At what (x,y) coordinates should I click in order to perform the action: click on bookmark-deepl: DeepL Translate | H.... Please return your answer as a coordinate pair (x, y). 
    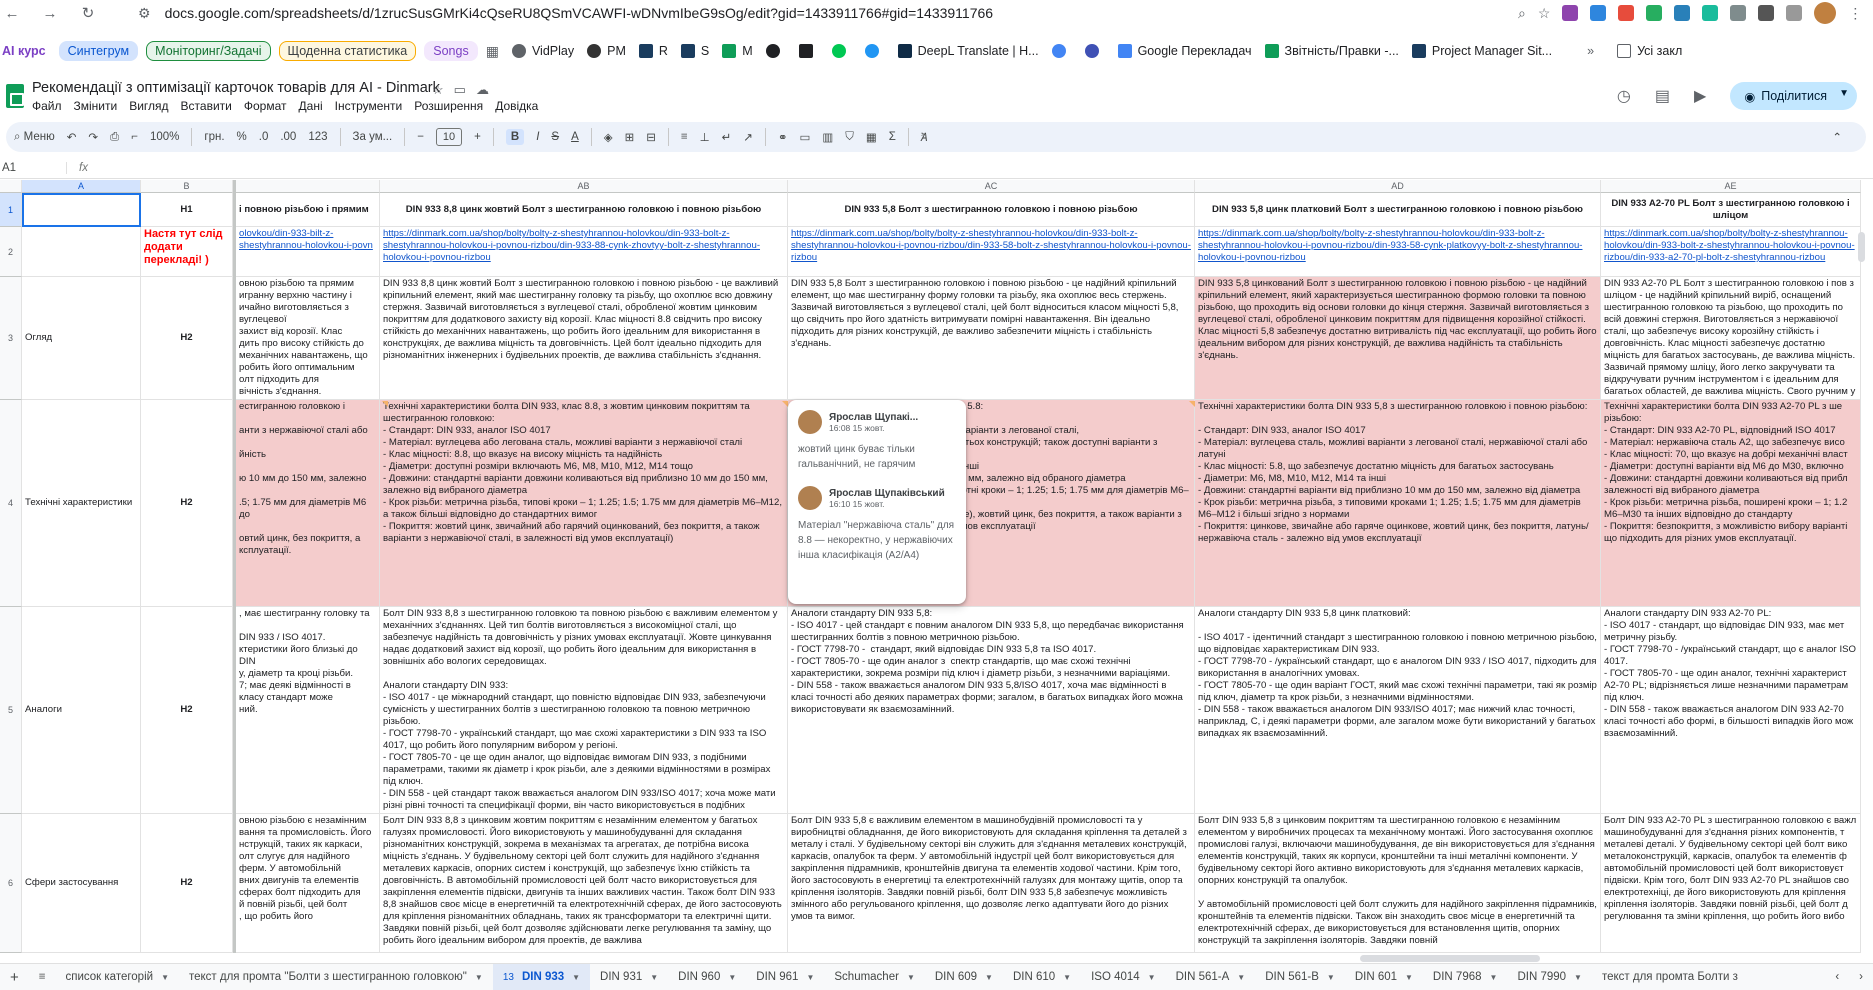
    Looking at the image, I should click on (968, 51).